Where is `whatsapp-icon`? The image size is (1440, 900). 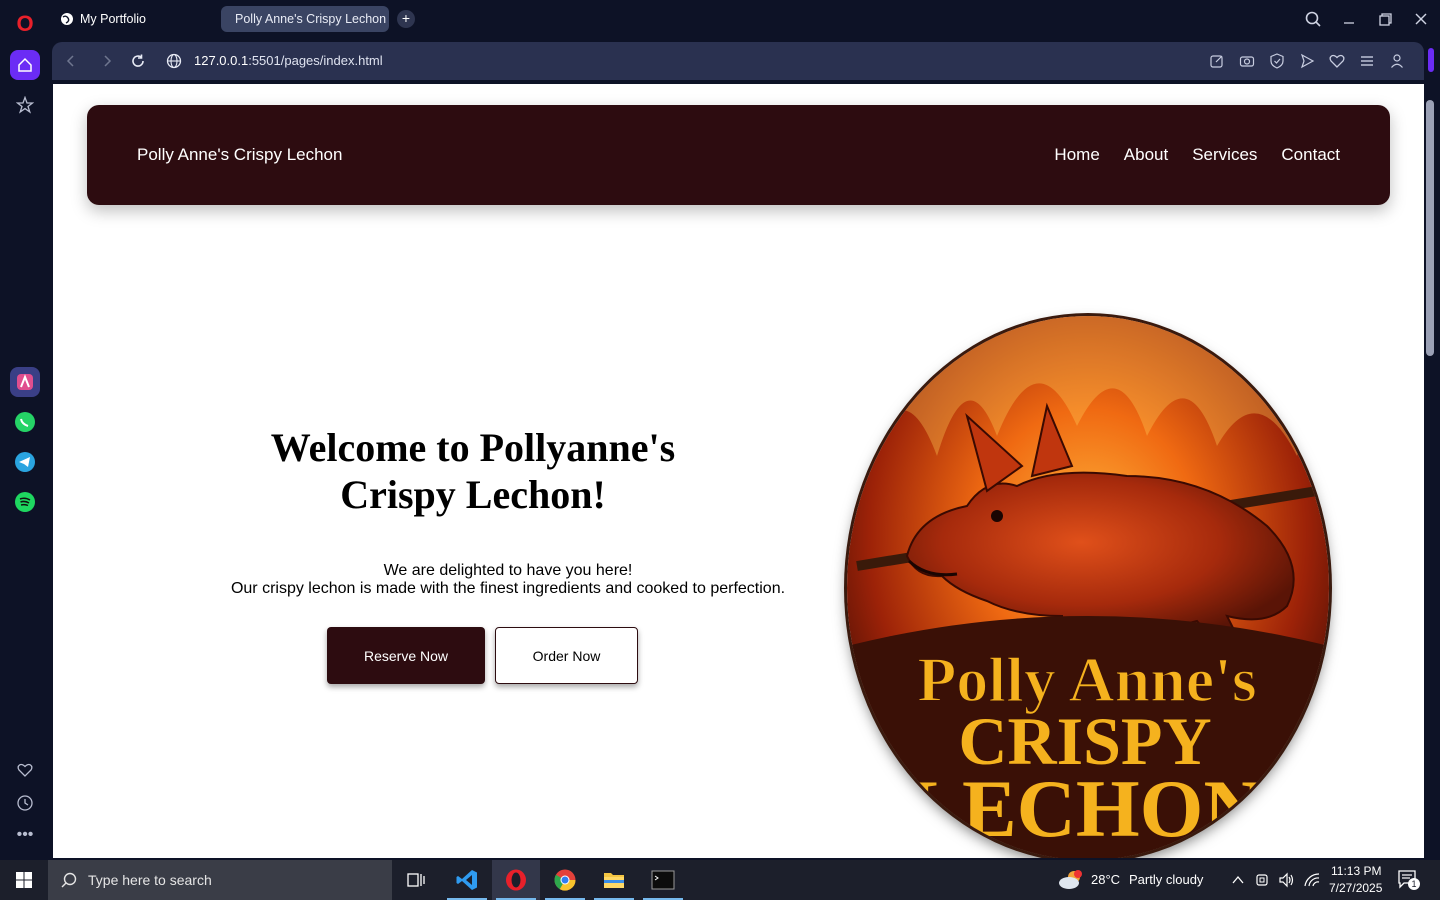 whatsapp-icon is located at coordinates (25, 422).